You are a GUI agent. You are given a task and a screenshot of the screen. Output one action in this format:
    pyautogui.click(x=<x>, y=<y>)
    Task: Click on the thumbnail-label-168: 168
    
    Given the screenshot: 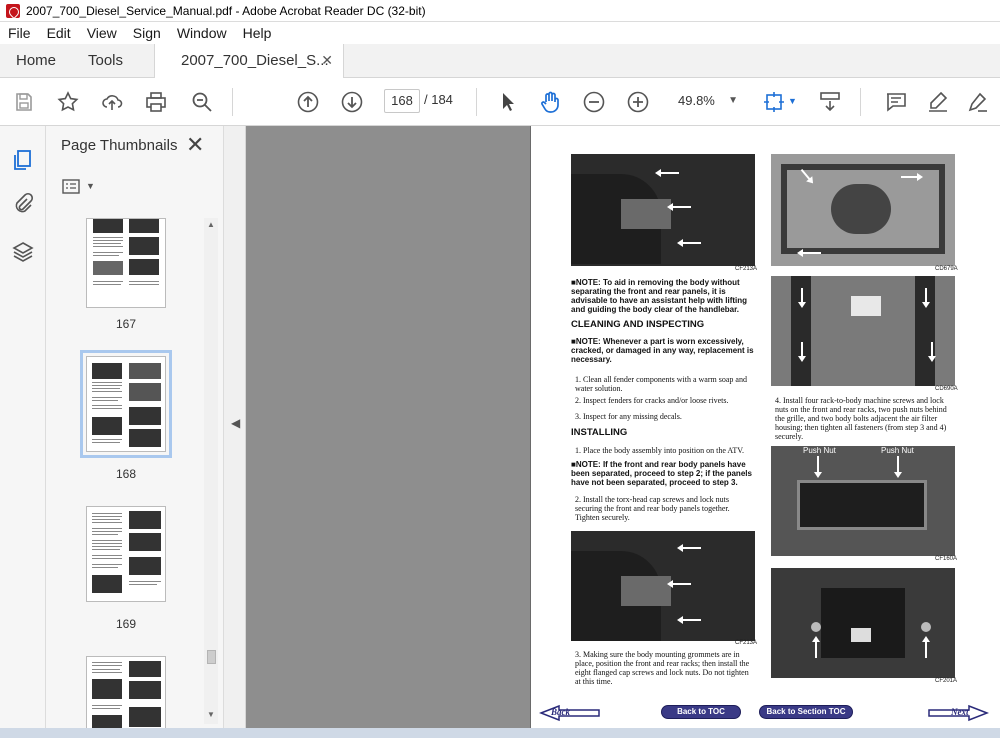 What is the action you would take?
    pyautogui.click(x=126, y=474)
    